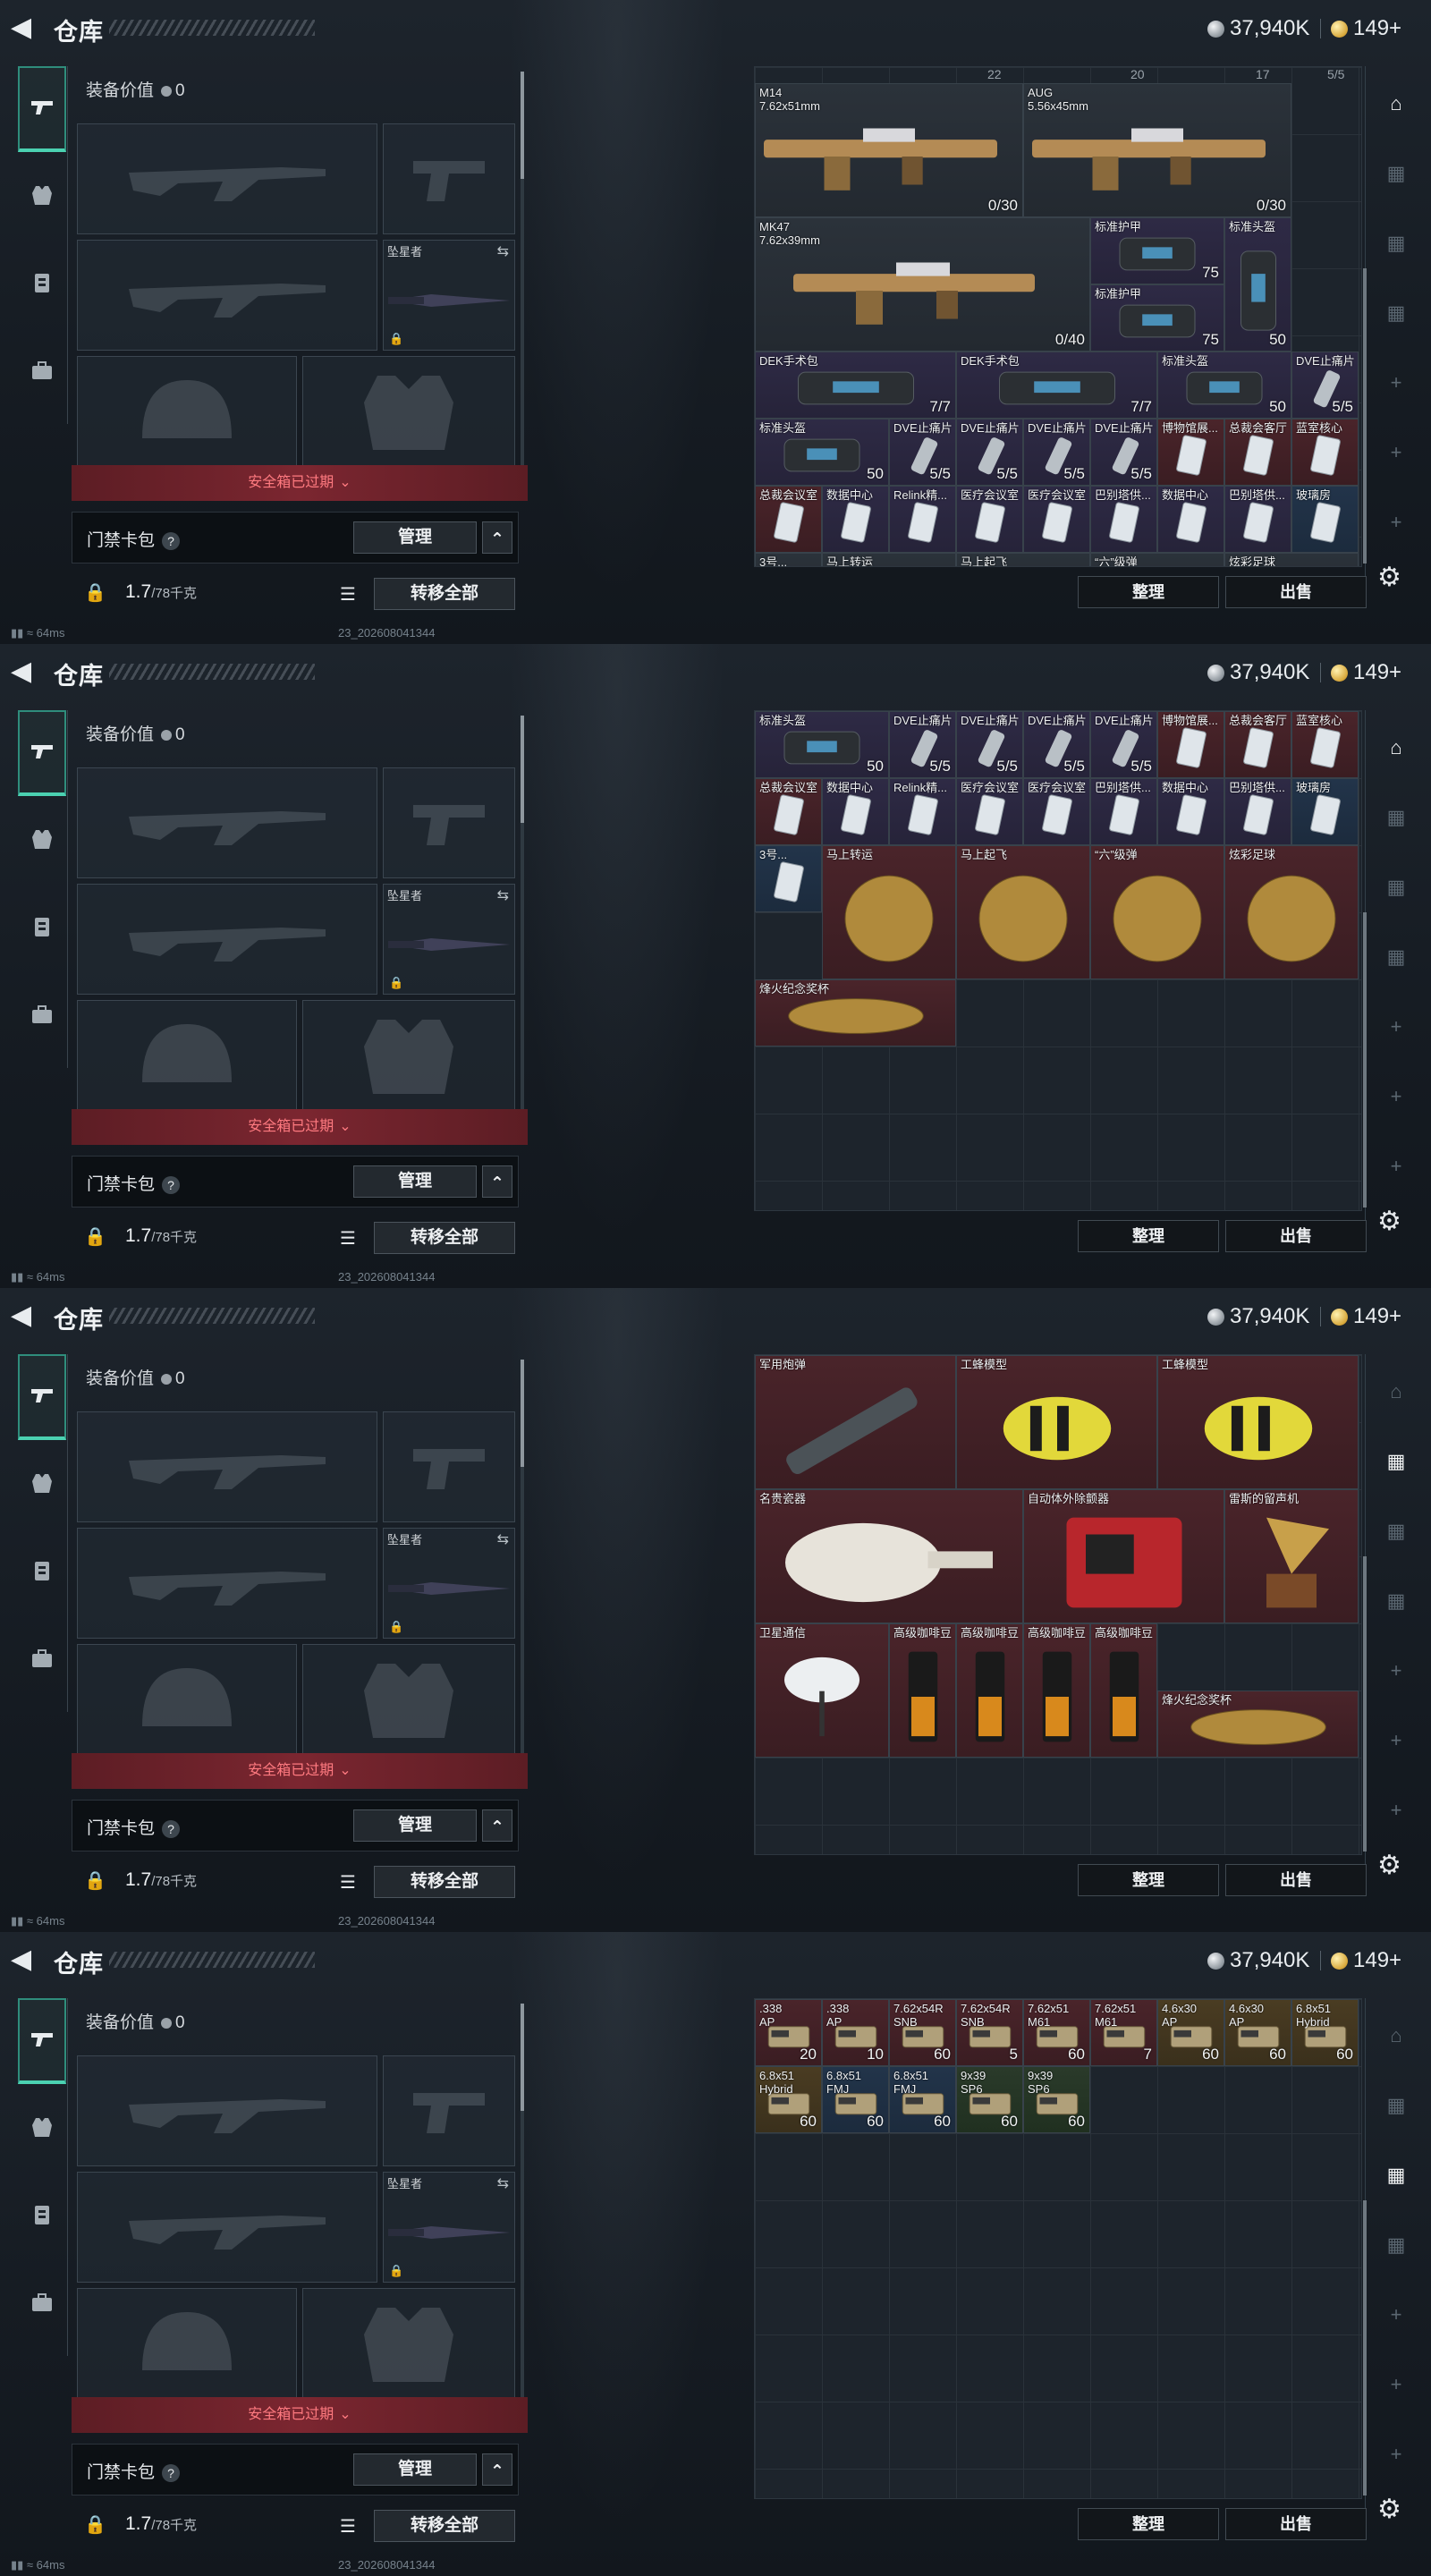 The image size is (1431, 2576). What do you see at coordinates (990, 2032) in the screenshot?
I see `inventory-item: 7.62x54R SNB 5` at bounding box center [990, 2032].